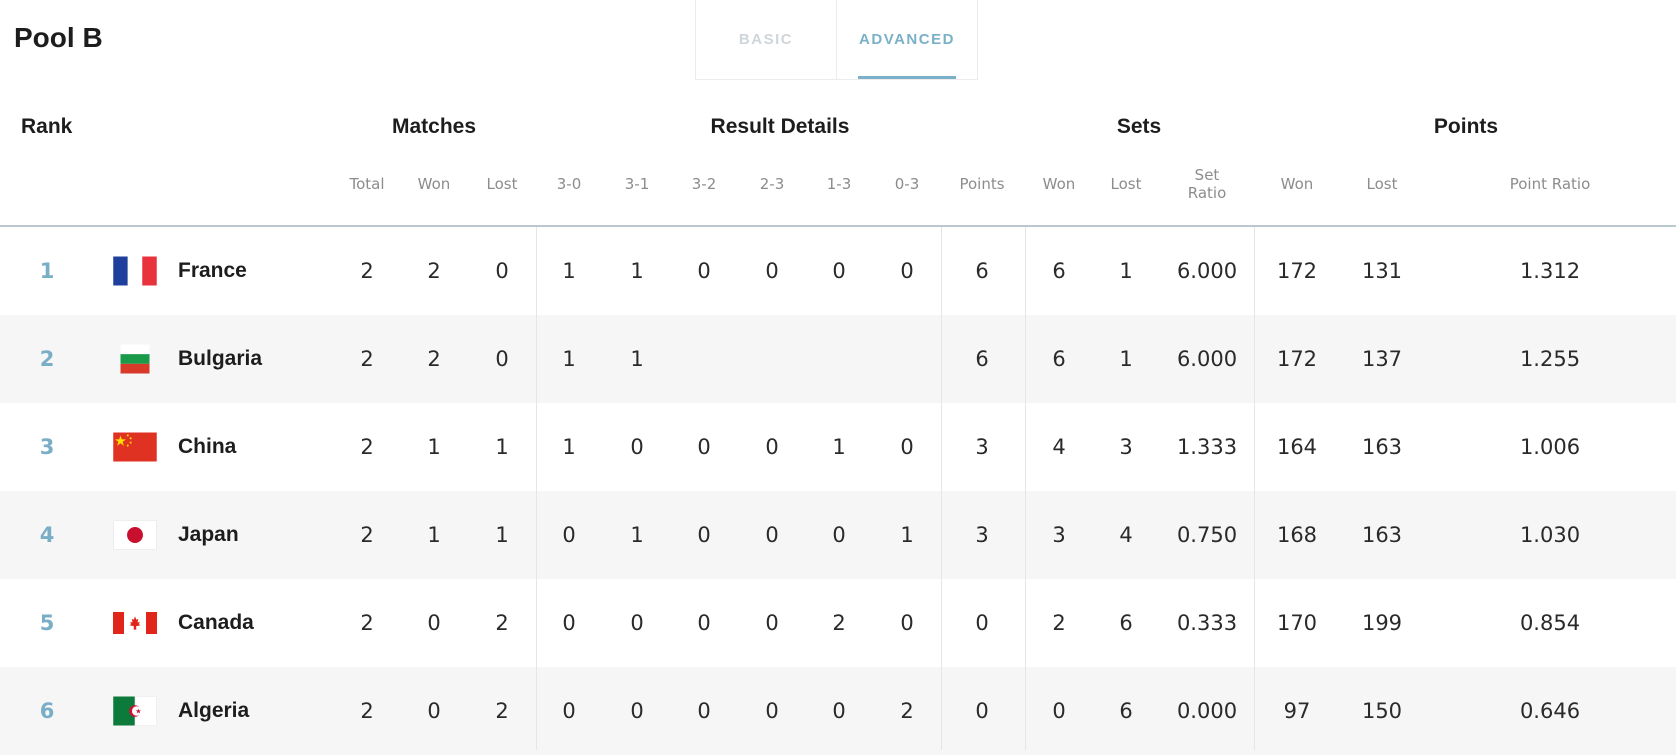 Image resolution: width=1676 pixels, height=755 pixels. Describe the element at coordinates (212, 271) in the screenshot. I see `team-name: France` at that location.